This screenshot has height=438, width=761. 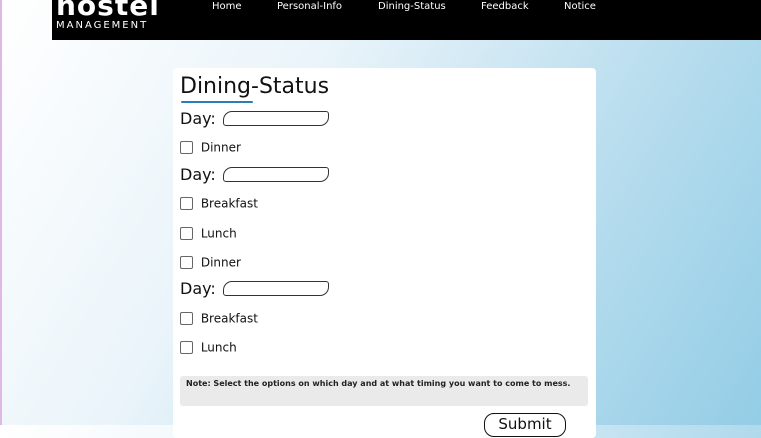 I want to click on option-lunch-2: Lunch, so click(x=208, y=233).